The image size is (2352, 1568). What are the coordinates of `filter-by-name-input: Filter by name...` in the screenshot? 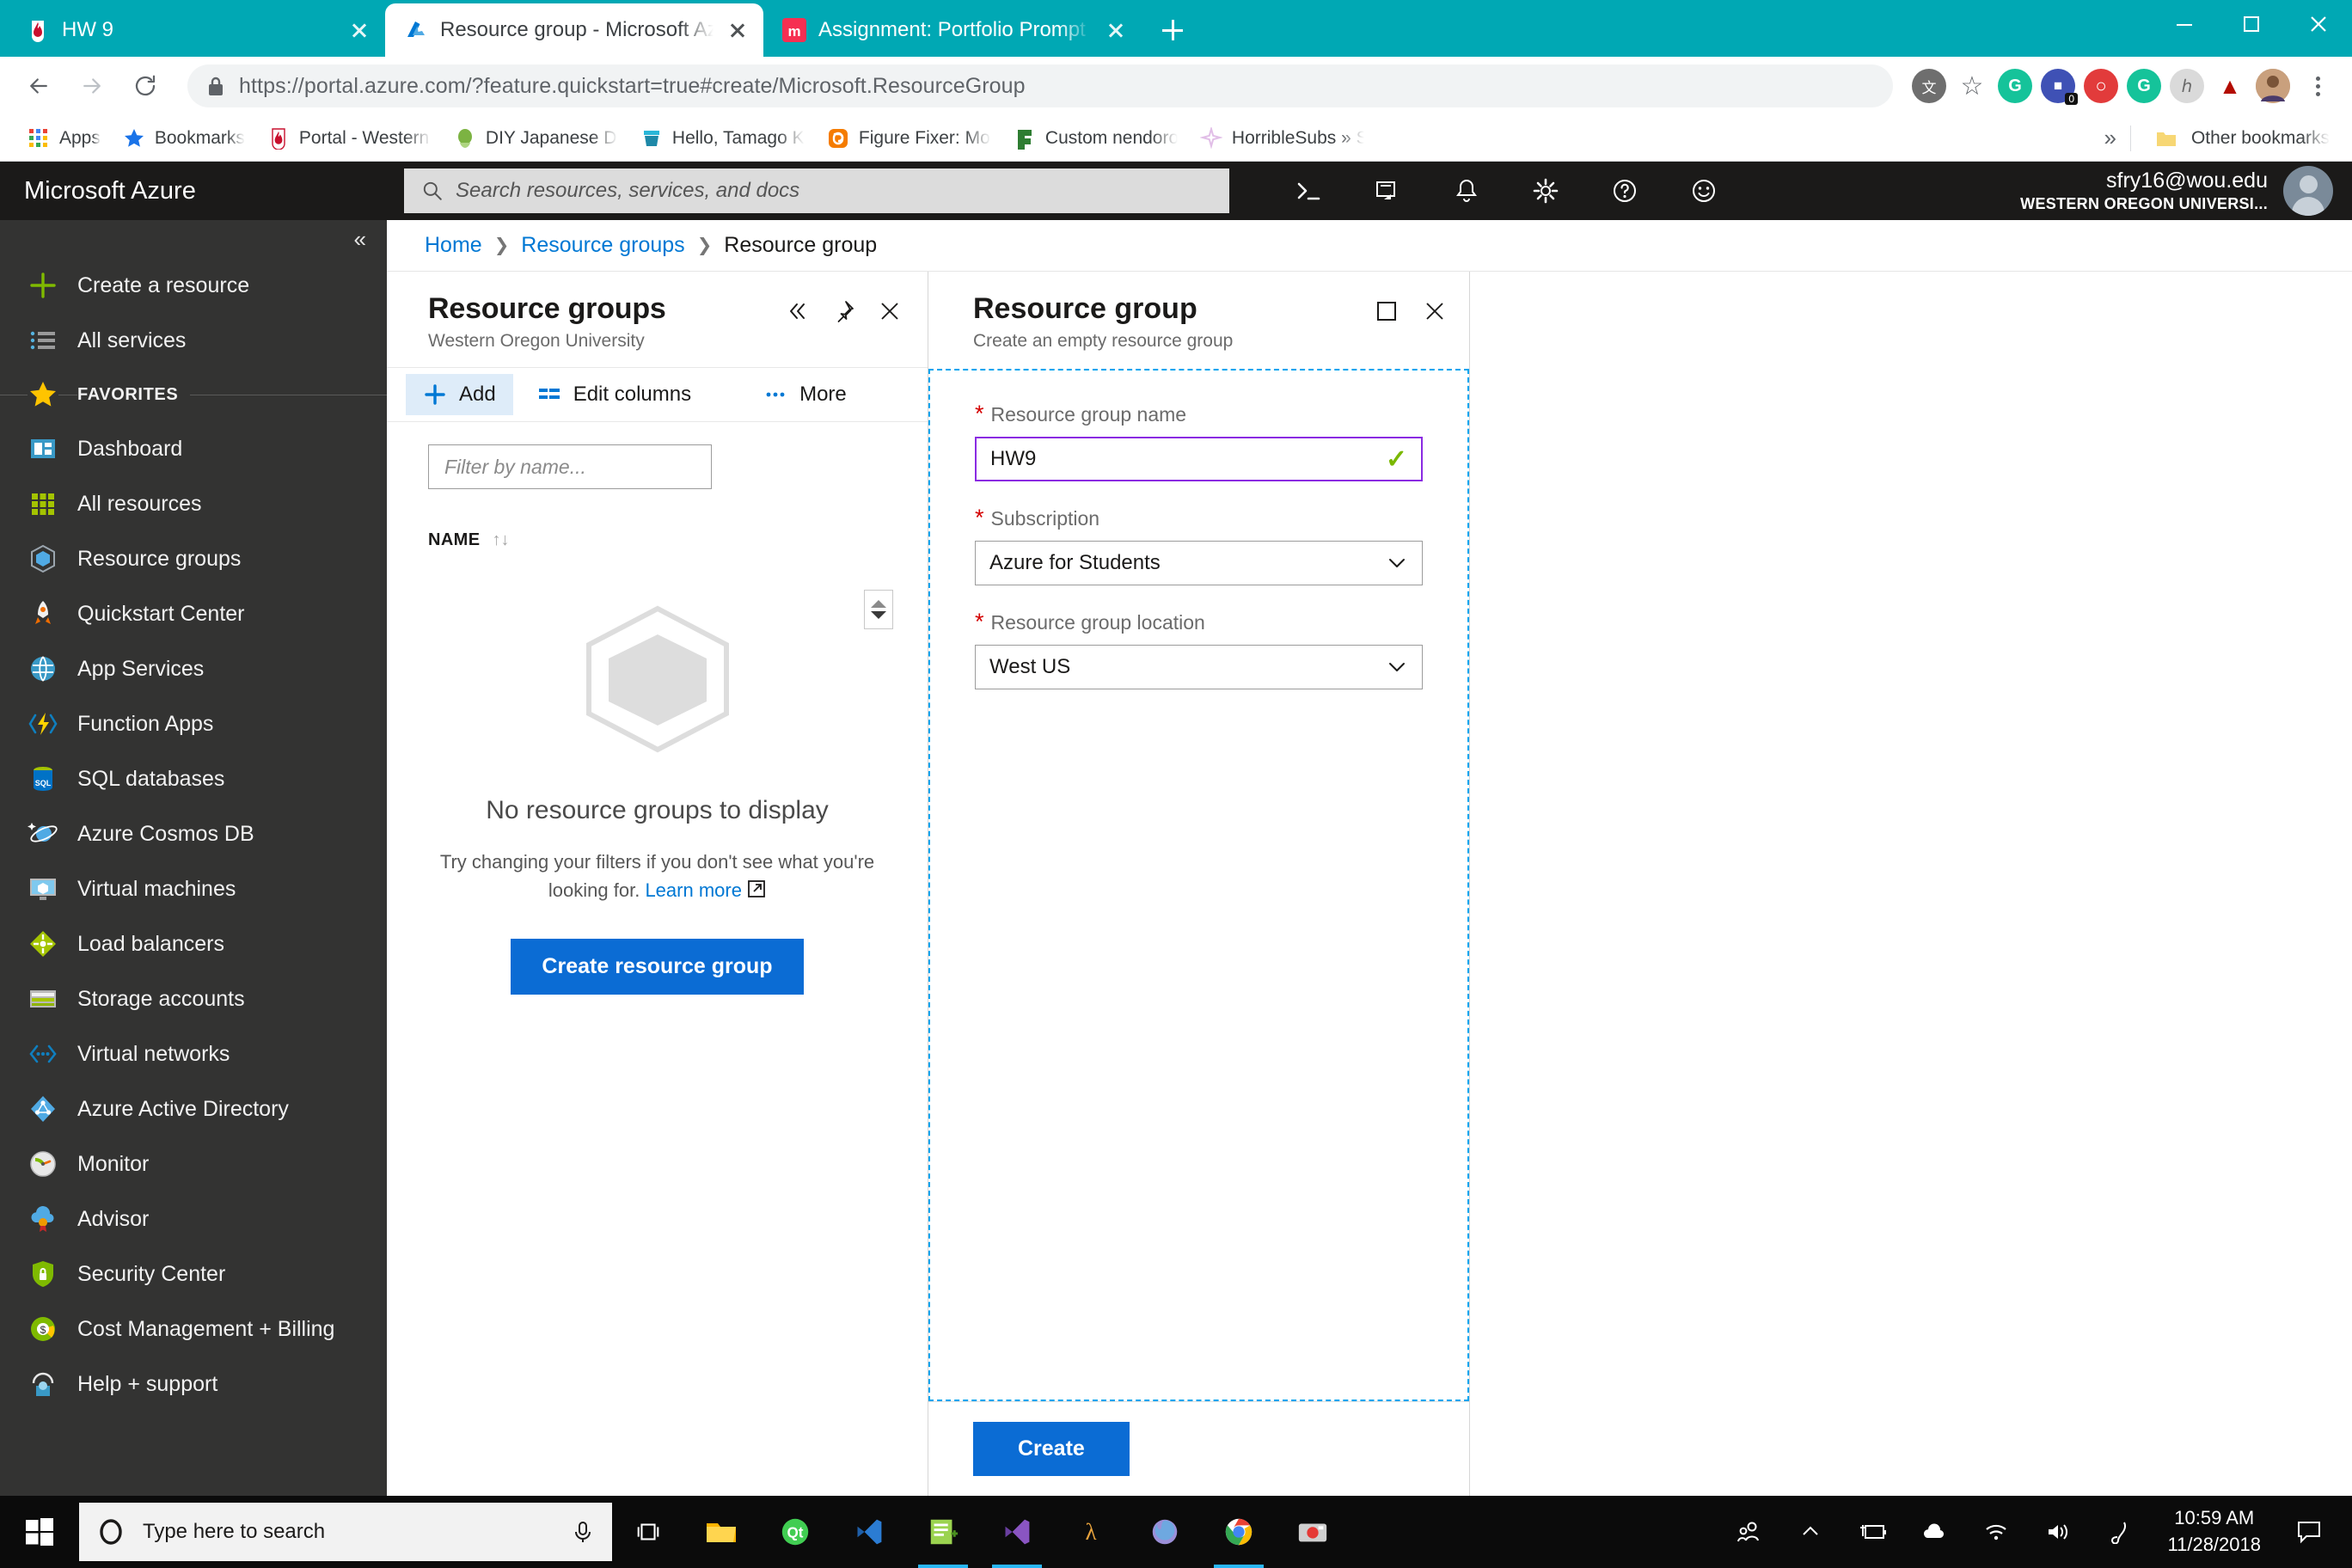 It's located at (570, 466).